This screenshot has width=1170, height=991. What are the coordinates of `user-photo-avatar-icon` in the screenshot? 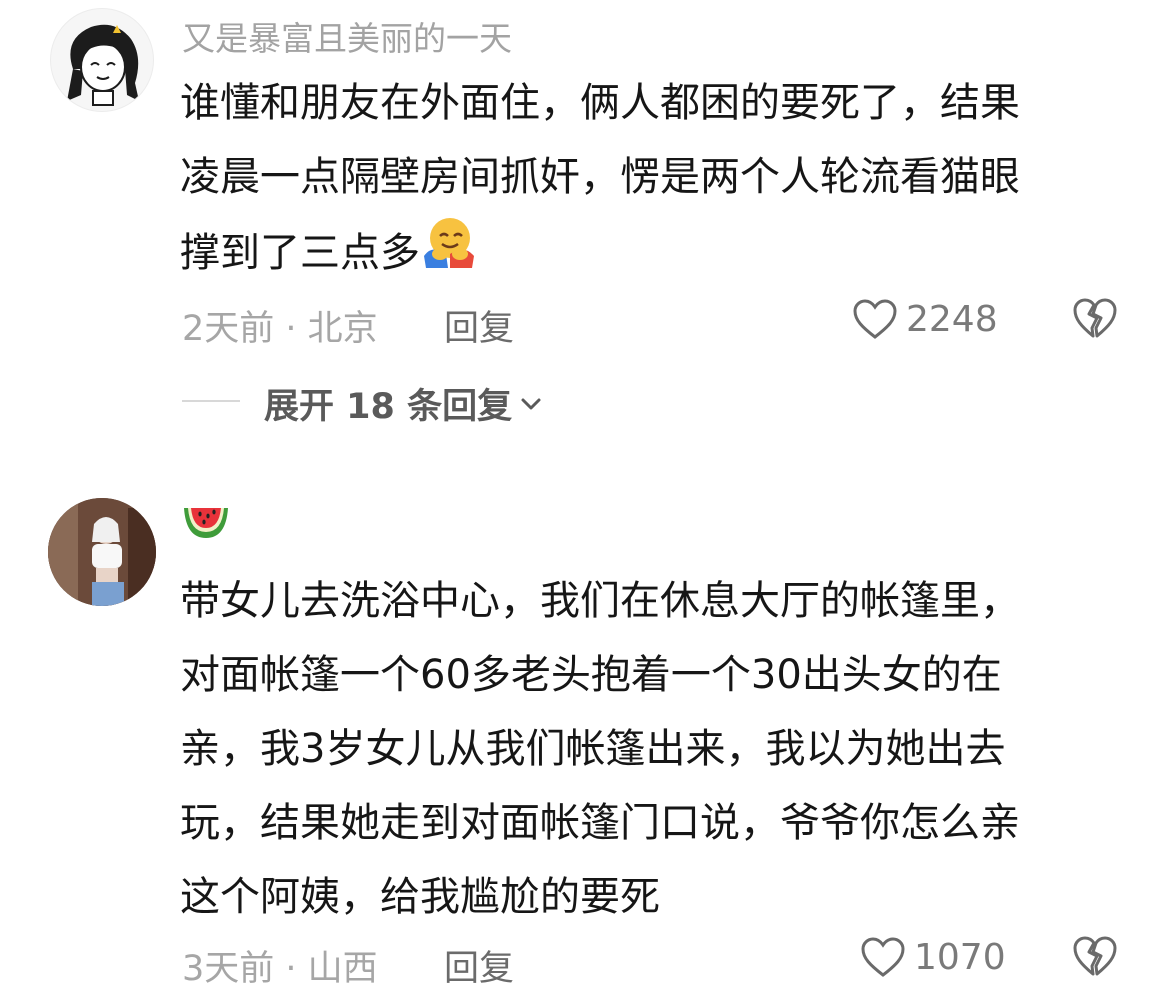 It's located at (102, 552).